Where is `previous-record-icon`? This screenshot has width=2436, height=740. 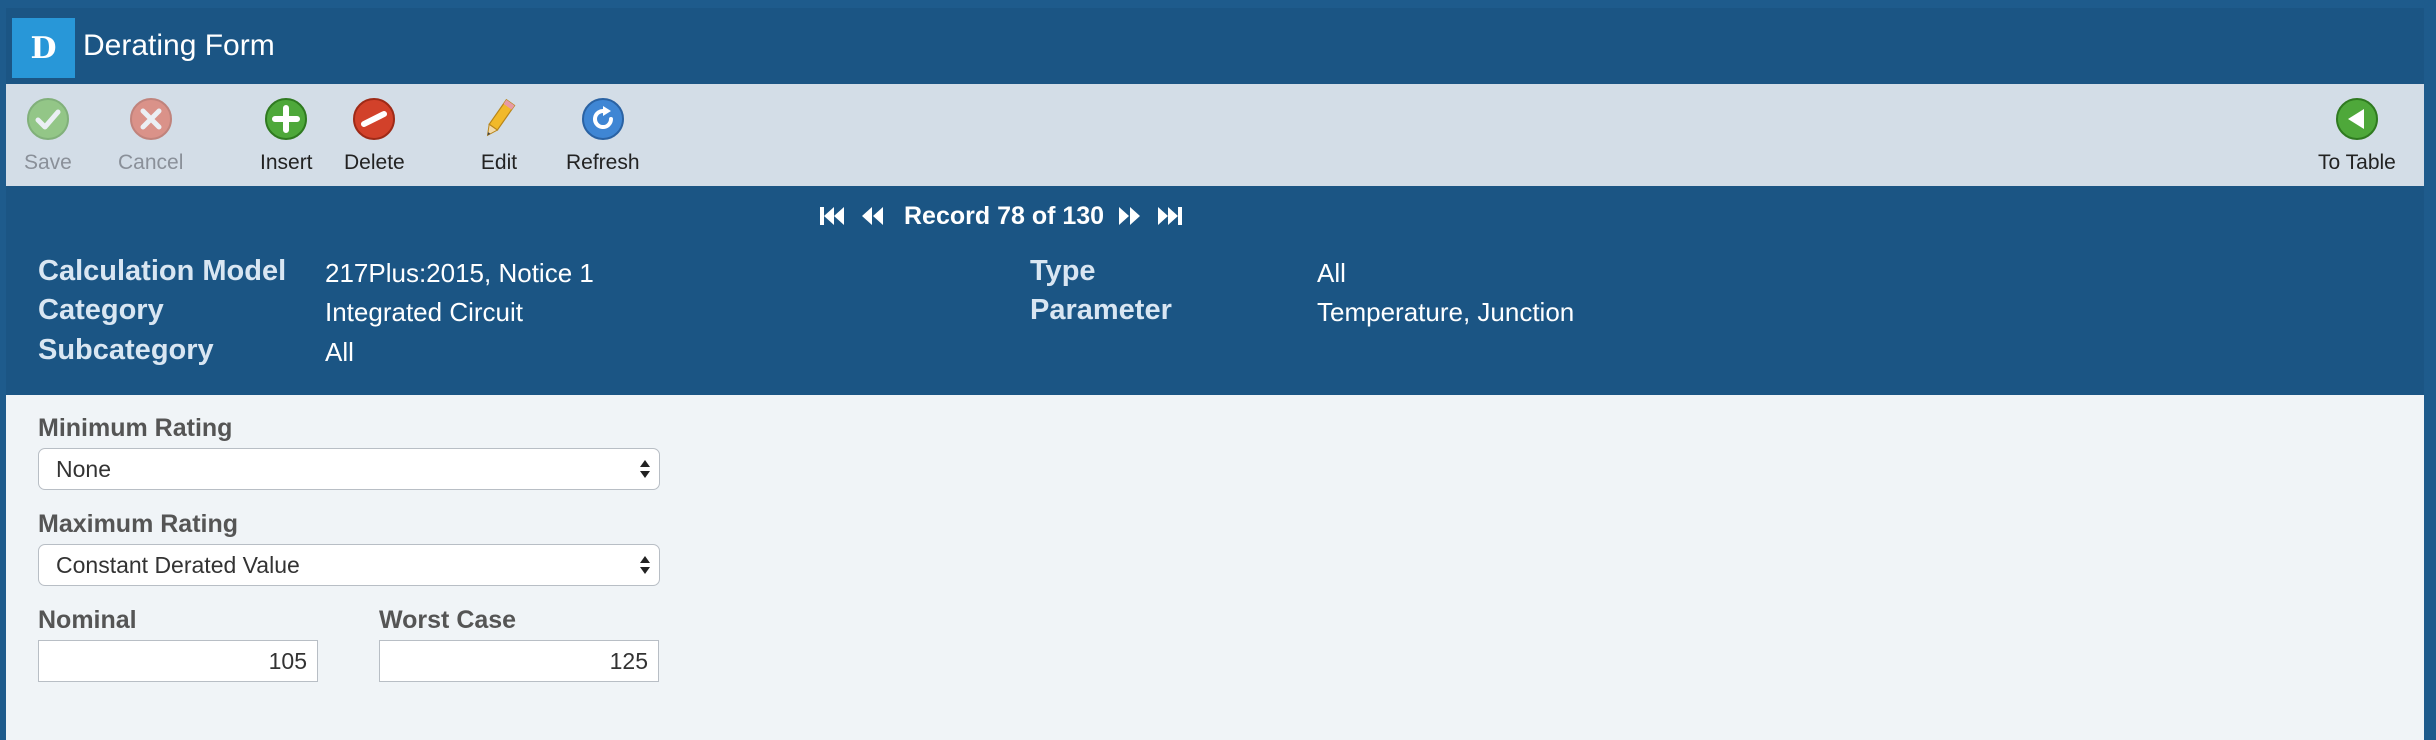 previous-record-icon is located at coordinates (872, 216).